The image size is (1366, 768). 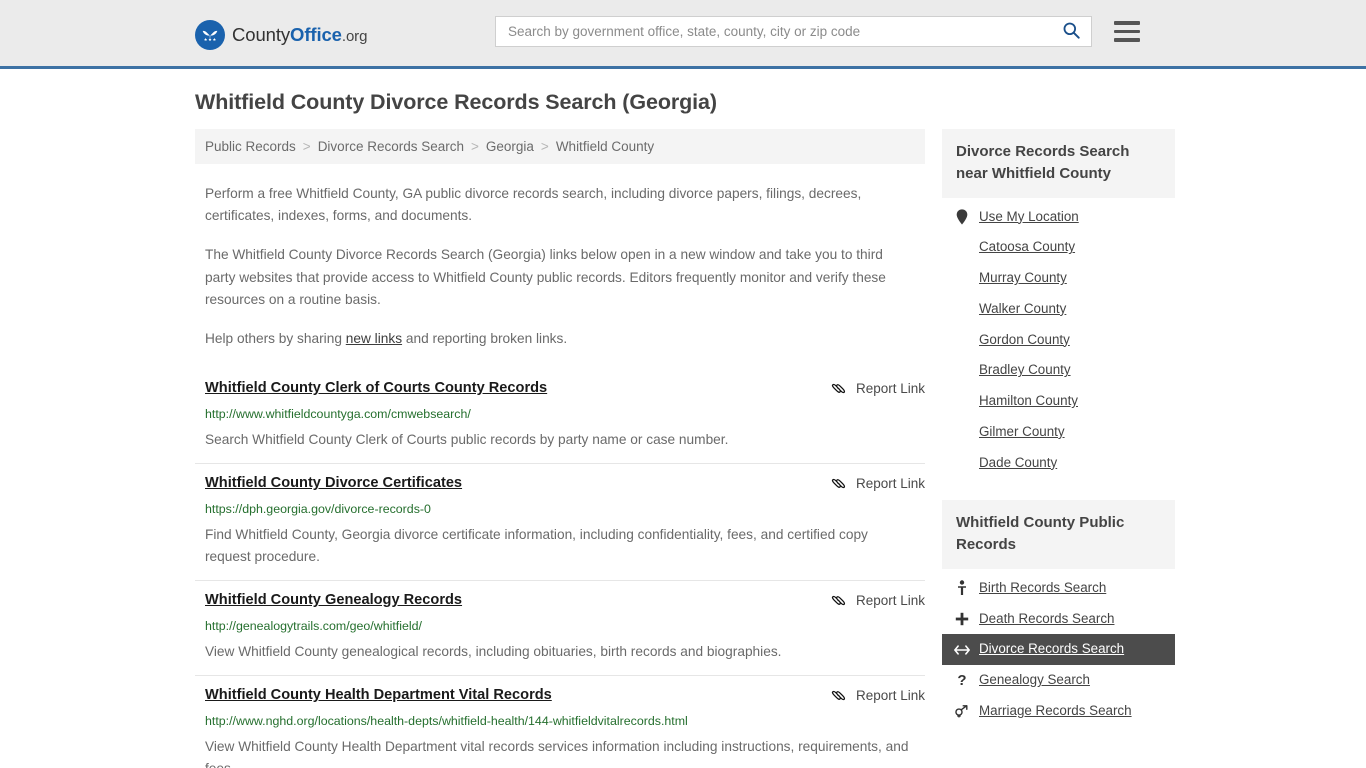 I want to click on eagle-shield-logo-icon, so click(x=210, y=35).